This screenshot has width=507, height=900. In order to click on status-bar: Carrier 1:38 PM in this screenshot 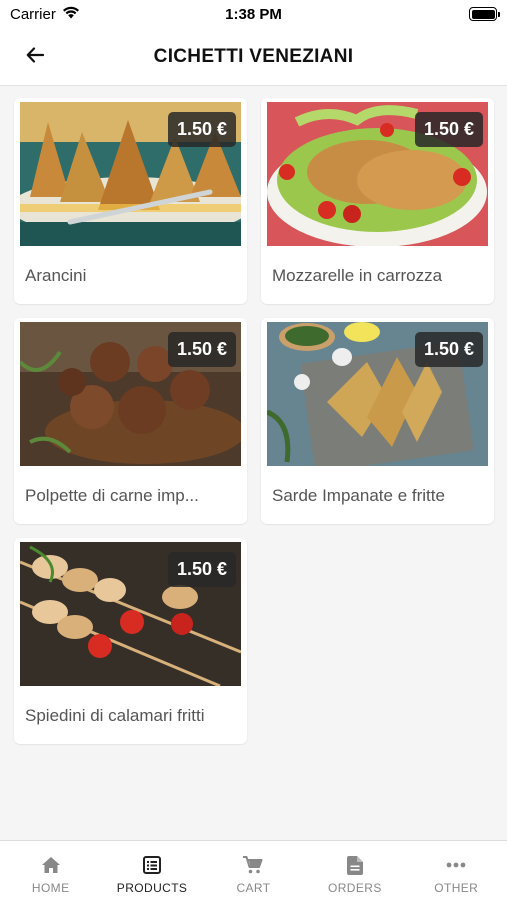, I will do `click(253, 14)`.